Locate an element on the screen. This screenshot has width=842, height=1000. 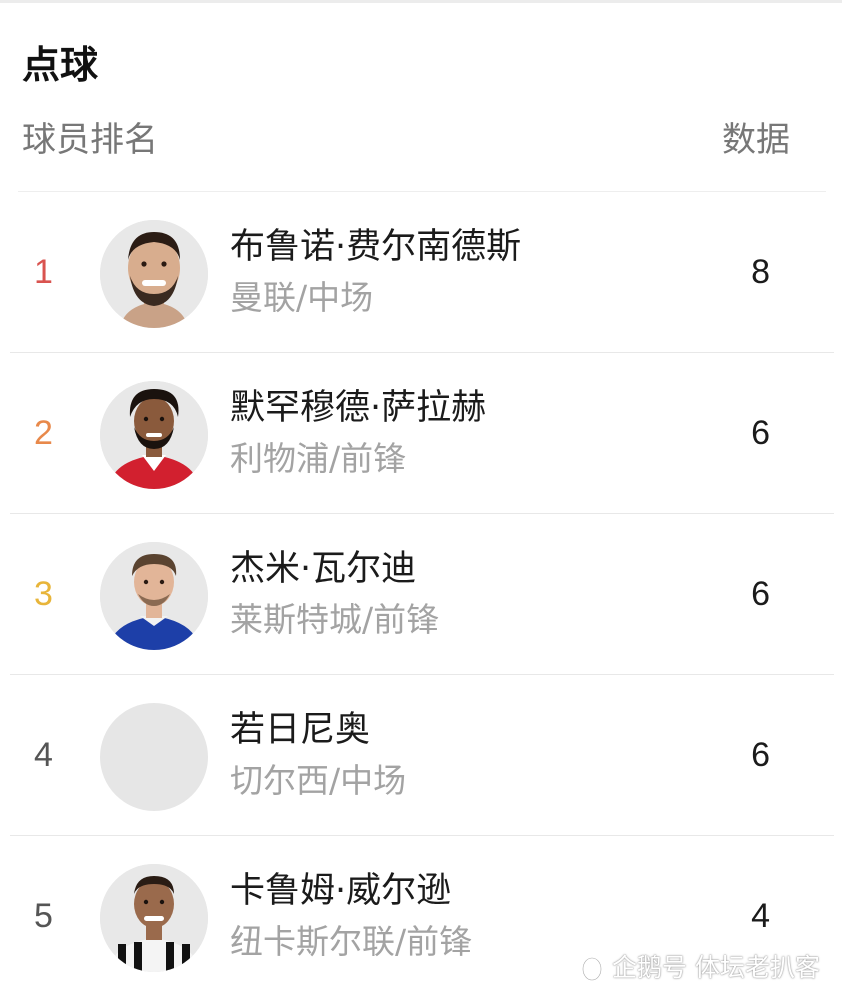
player-team-position: 切尔西/中场 is located at coordinates (318, 780).